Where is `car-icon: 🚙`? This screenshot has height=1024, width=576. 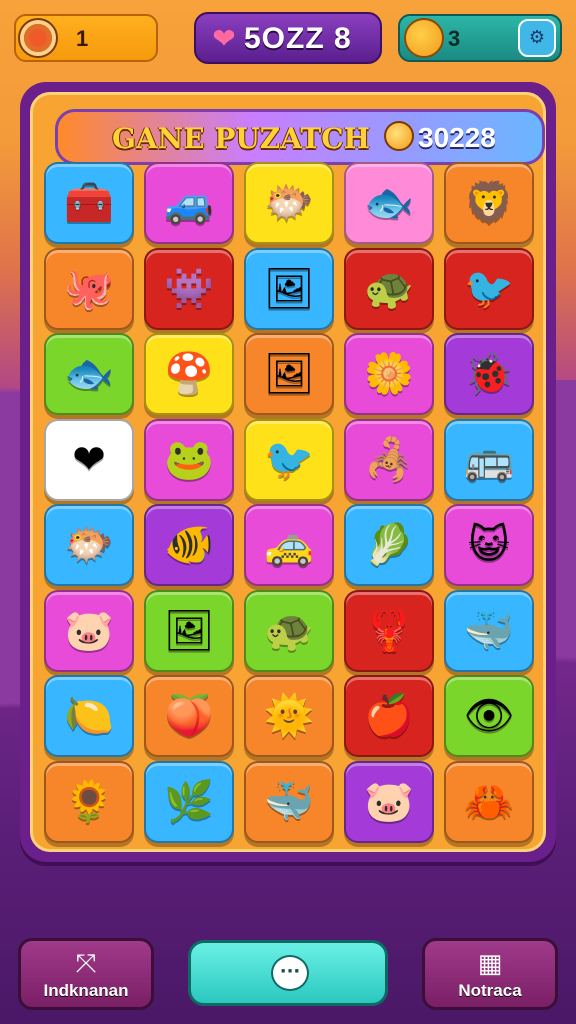
car-icon: 🚙 is located at coordinates (189, 203).